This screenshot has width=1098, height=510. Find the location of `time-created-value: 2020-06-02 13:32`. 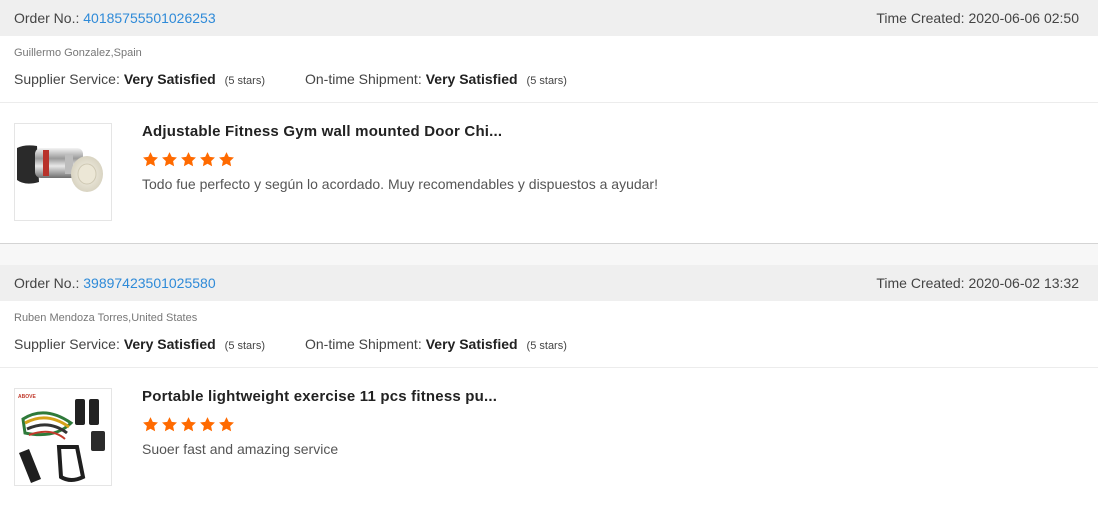

time-created-value: 2020-06-02 13:32 is located at coordinates (1023, 283).